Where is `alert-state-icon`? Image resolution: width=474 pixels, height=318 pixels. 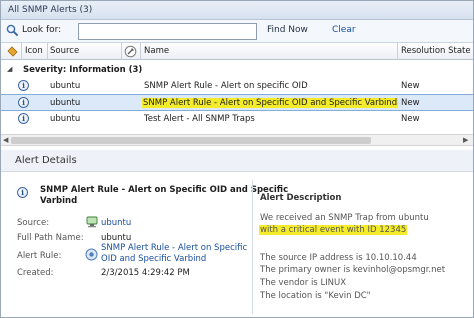 alert-state-icon is located at coordinates (12, 53).